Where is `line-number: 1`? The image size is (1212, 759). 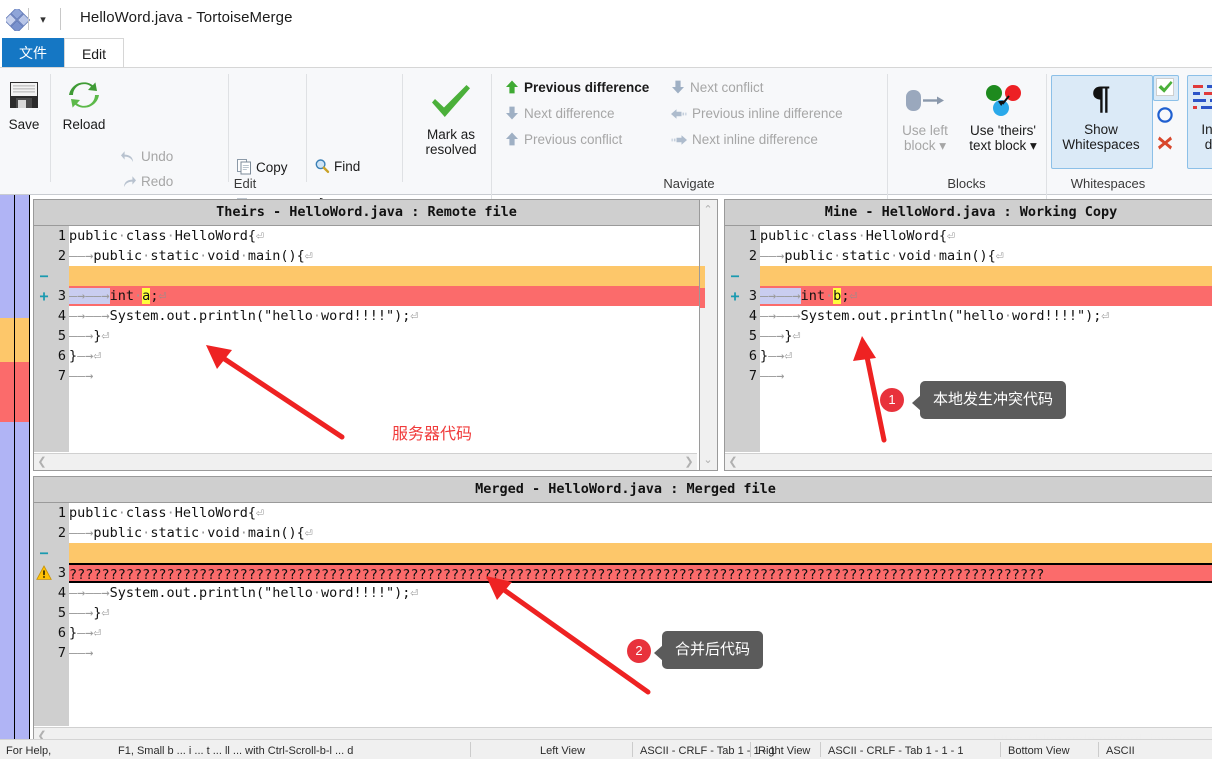 line-number: 1 is located at coordinates (61, 236).